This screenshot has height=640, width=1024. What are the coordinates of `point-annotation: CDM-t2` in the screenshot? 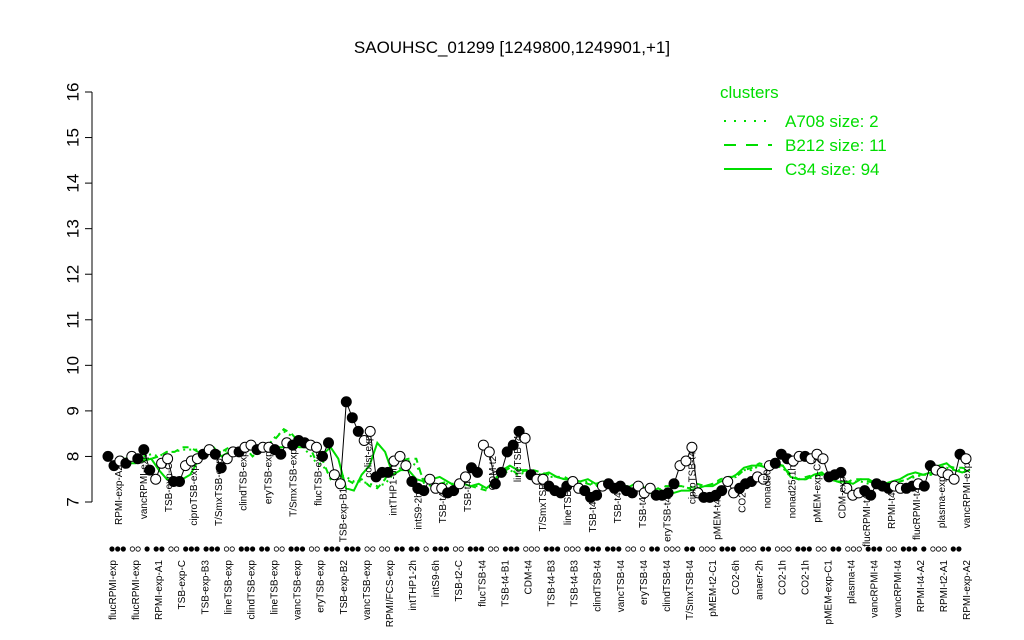 It's located at (493, 472).